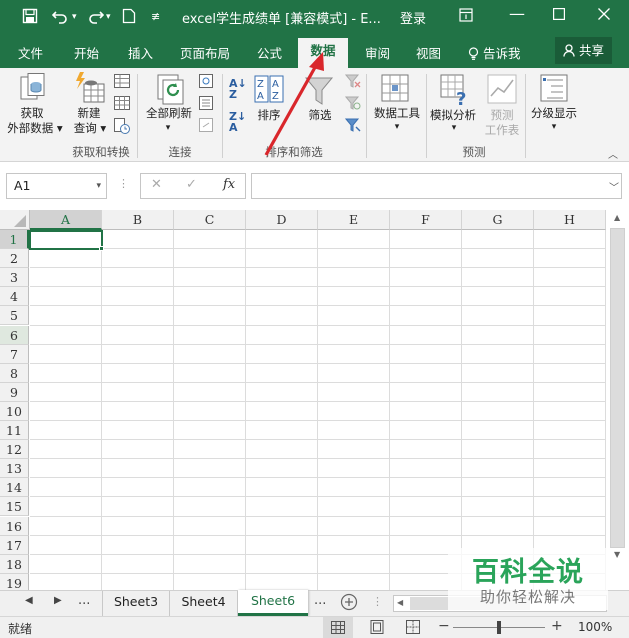 The width and height of the screenshot is (629, 638). What do you see at coordinates (377, 628) in the screenshot?
I see `page-layout-view-icon` at bounding box center [377, 628].